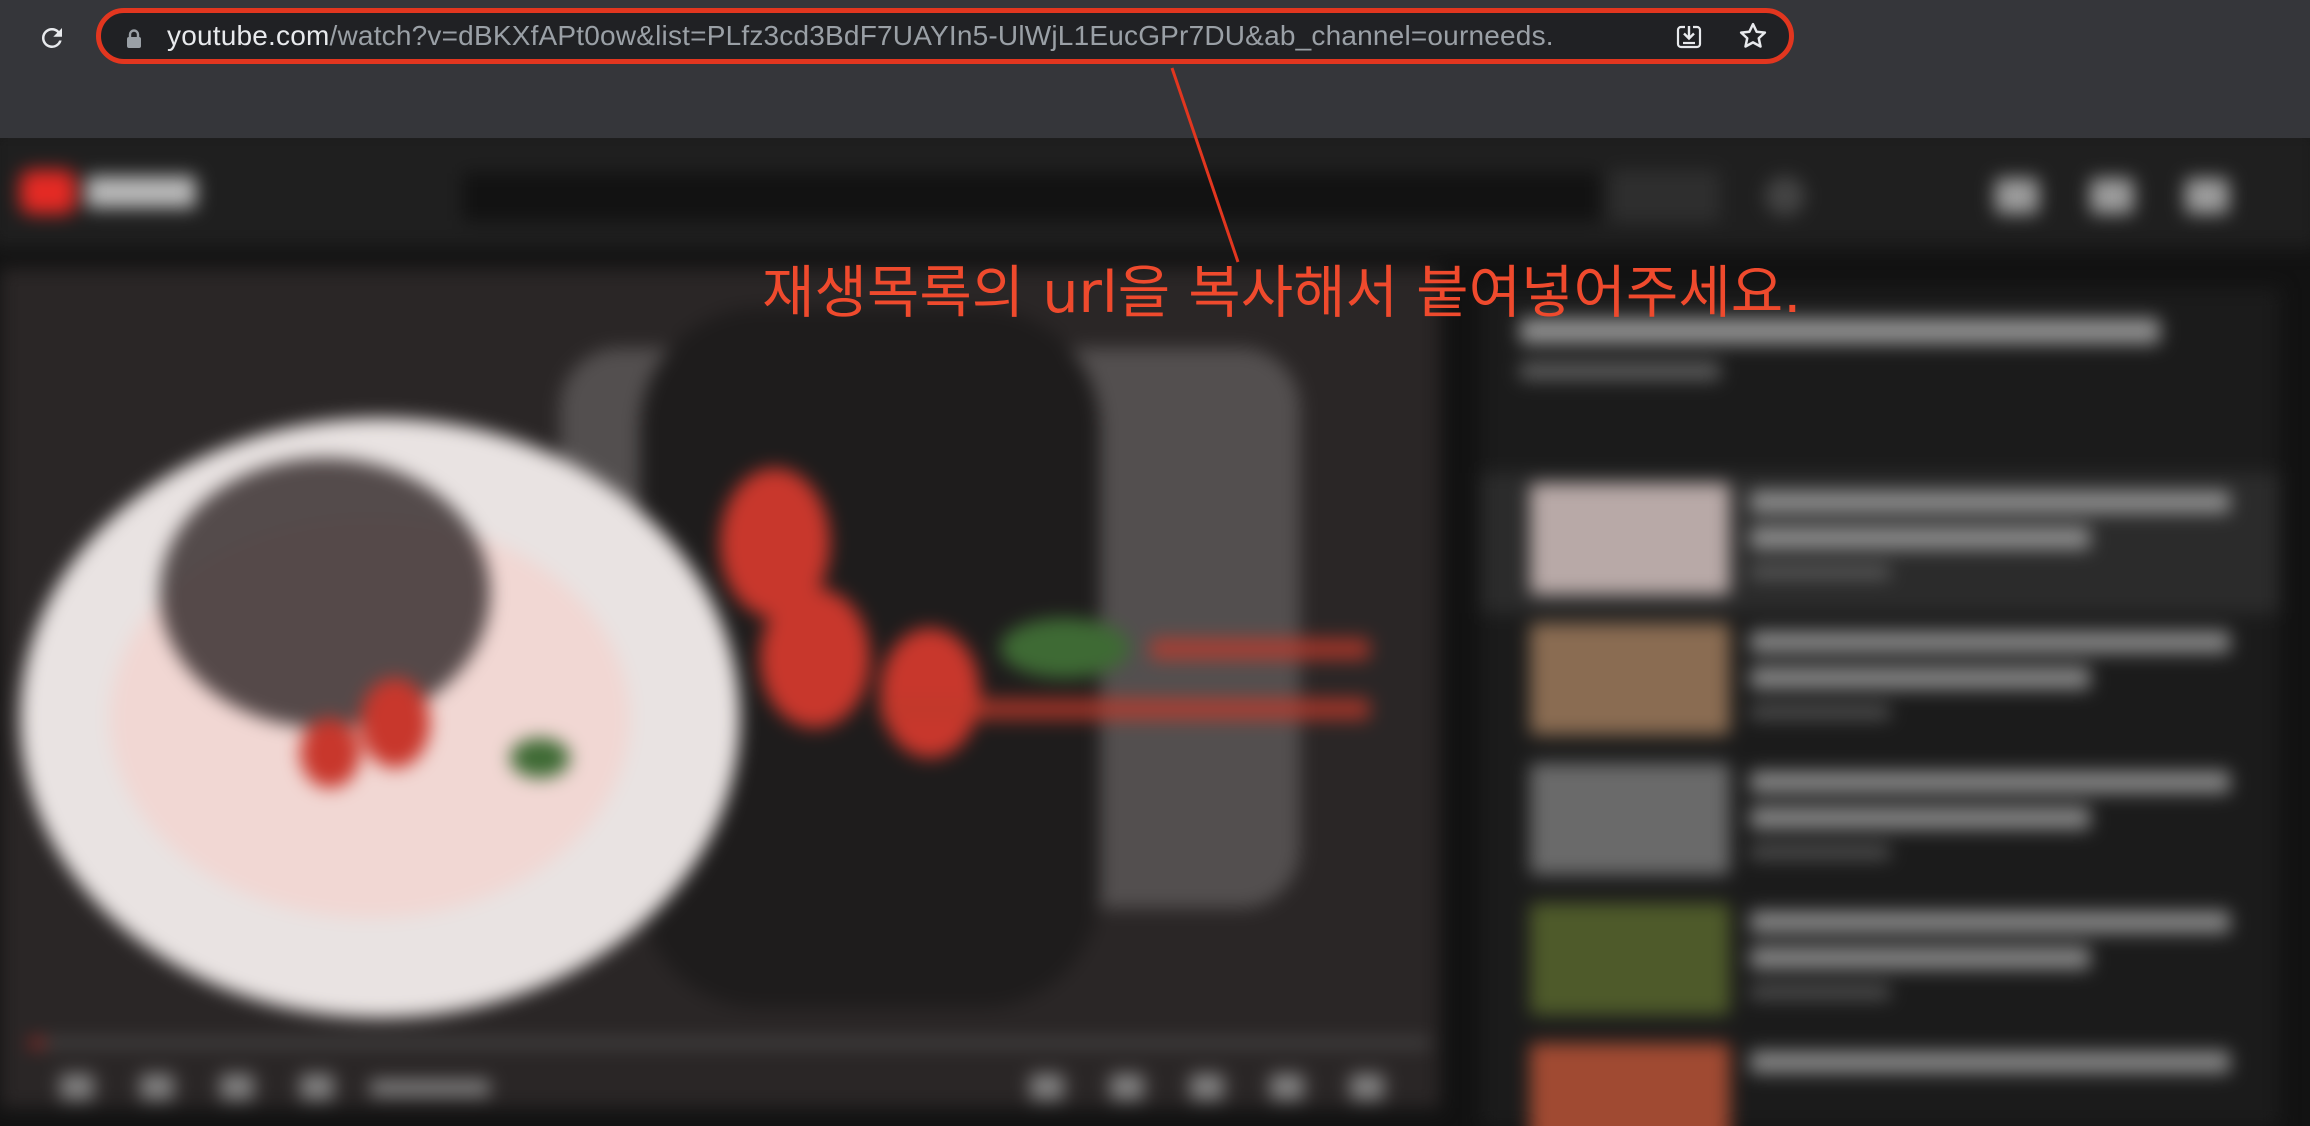  I want to click on youtube-search-button, so click(1665, 196).